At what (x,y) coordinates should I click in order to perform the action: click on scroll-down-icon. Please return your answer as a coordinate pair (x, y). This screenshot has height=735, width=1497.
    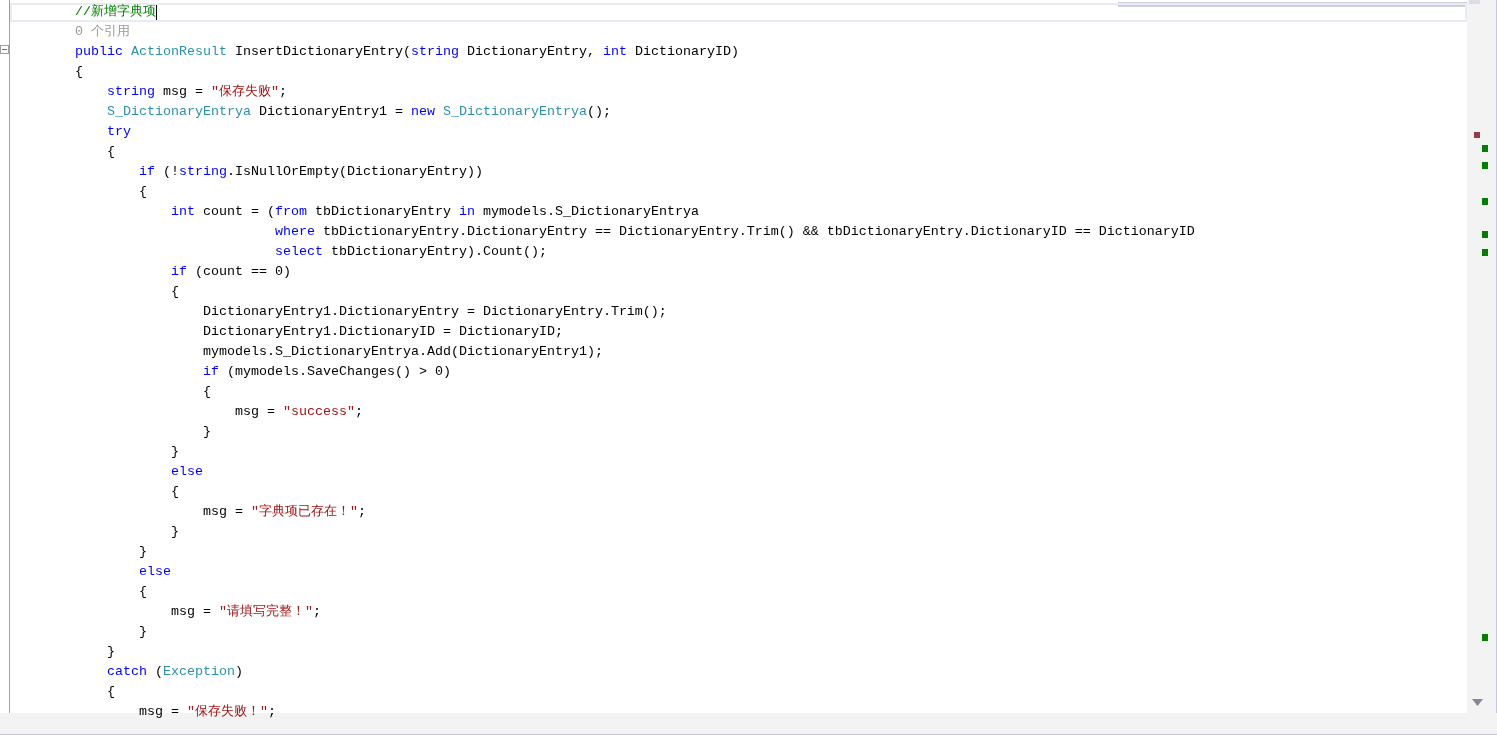
    Looking at the image, I should click on (1477, 702).